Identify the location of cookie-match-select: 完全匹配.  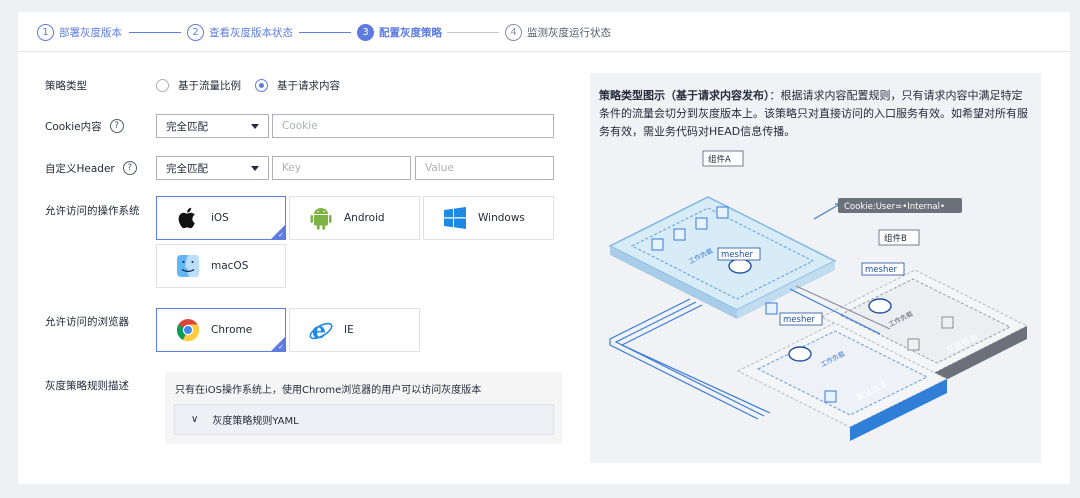
(212, 126).